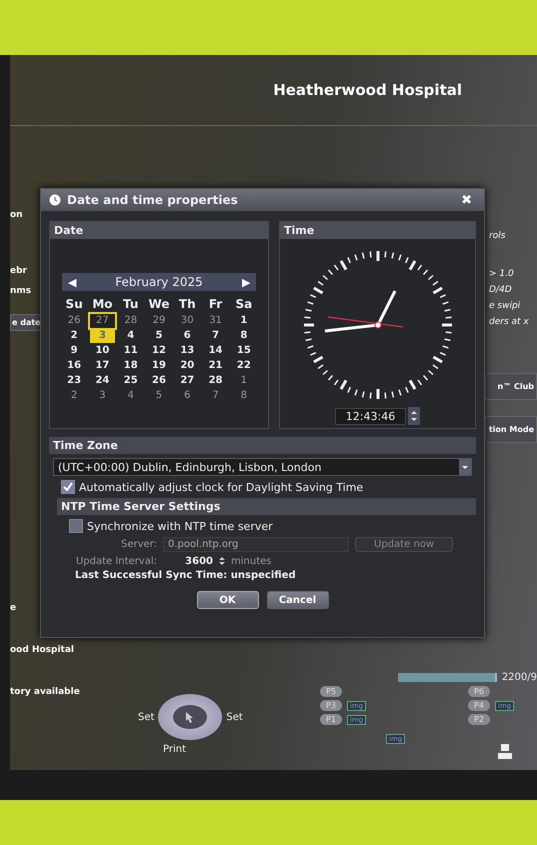  What do you see at coordinates (262, 445) in the screenshot?
I see `section-heading: Time Zone` at bounding box center [262, 445].